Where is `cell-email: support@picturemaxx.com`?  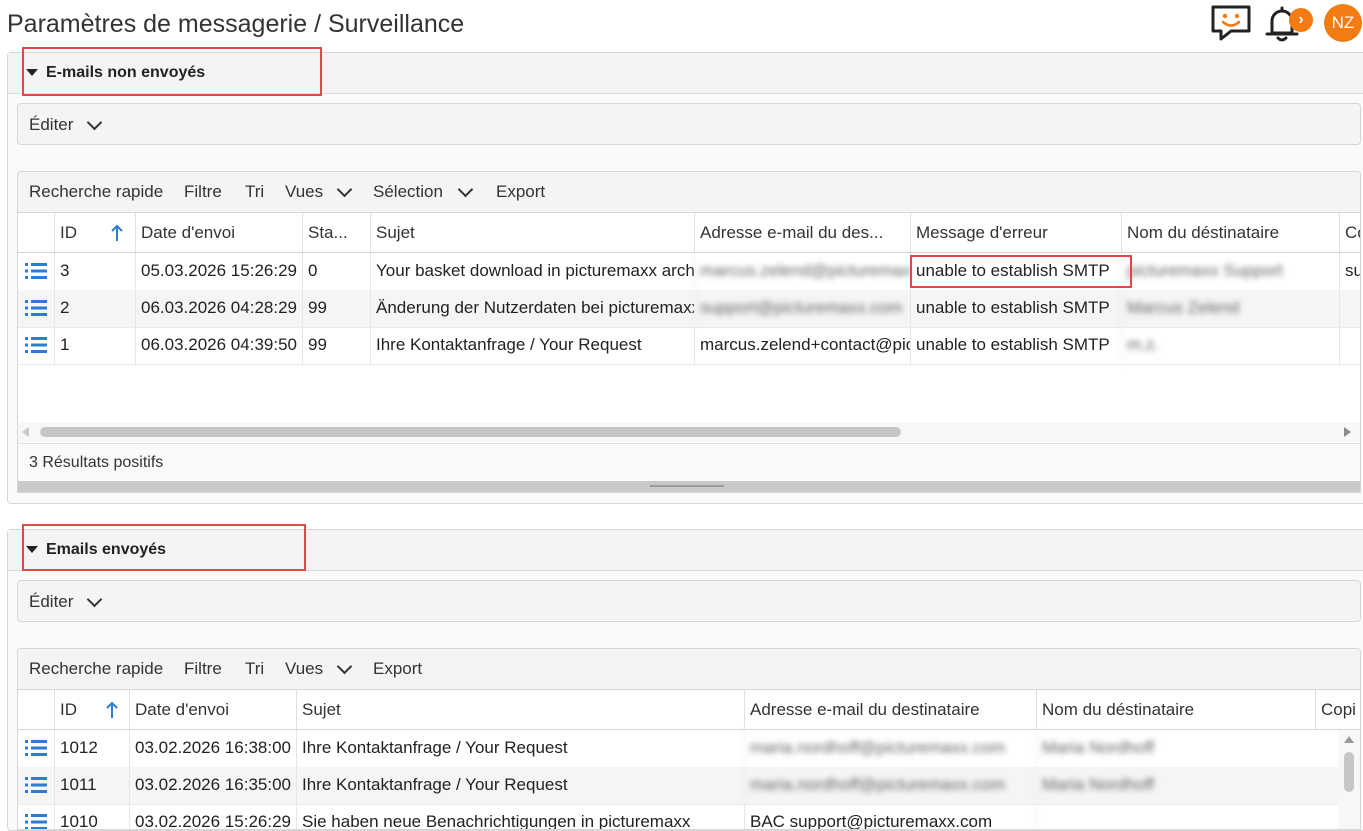
cell-email: support@picturemaxx.com is located at coordinates (802, 308).